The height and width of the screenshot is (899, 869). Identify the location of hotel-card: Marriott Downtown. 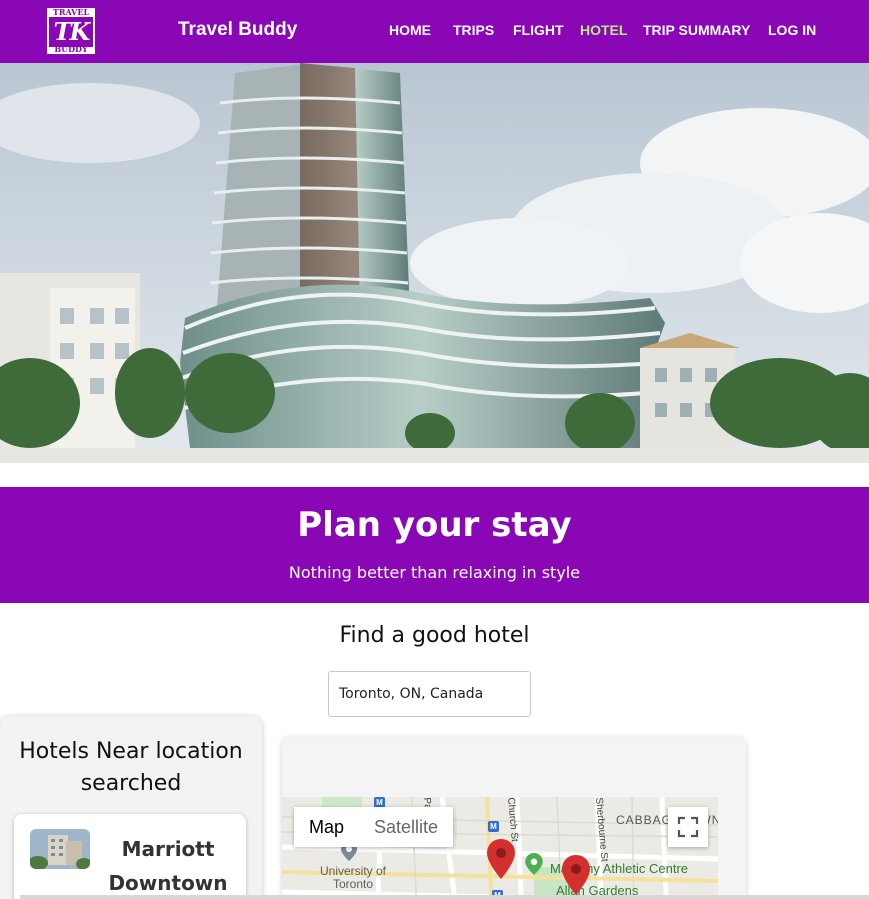
(130, 856).